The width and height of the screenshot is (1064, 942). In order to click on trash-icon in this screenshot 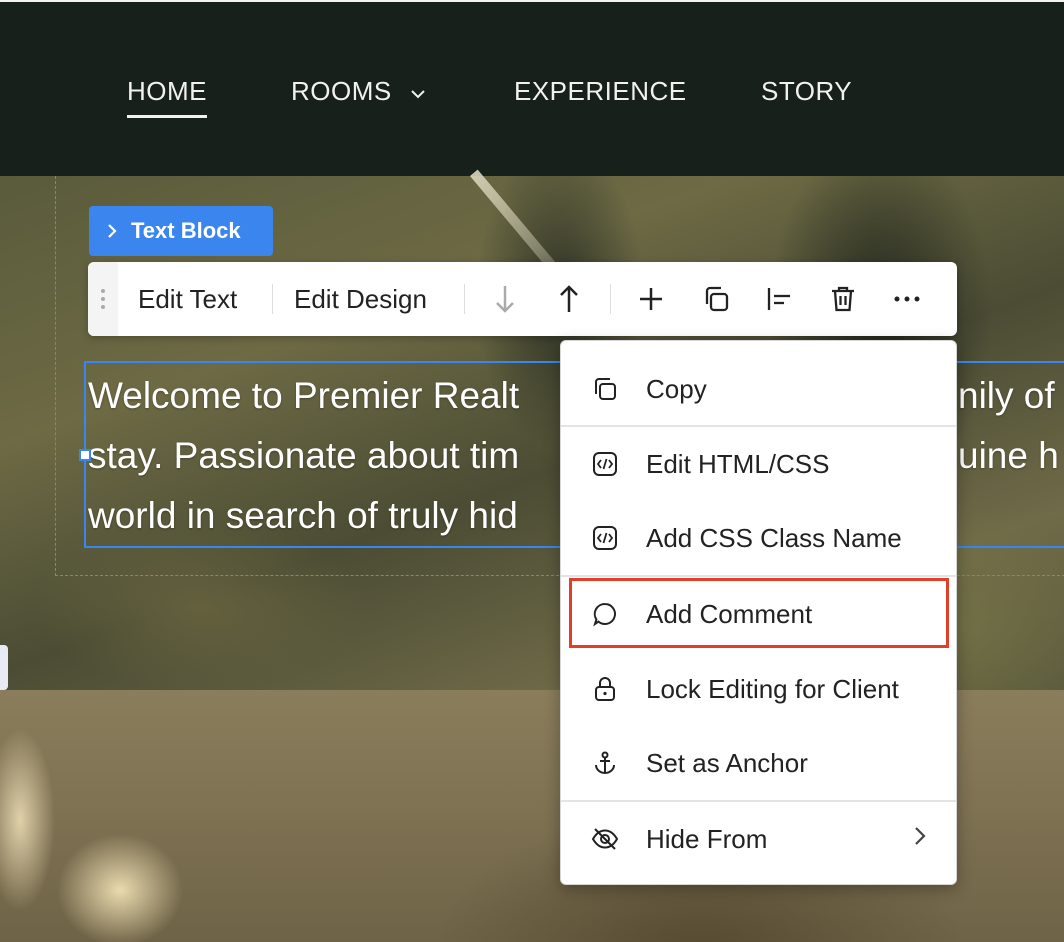, I will do `click(843, 299)`.